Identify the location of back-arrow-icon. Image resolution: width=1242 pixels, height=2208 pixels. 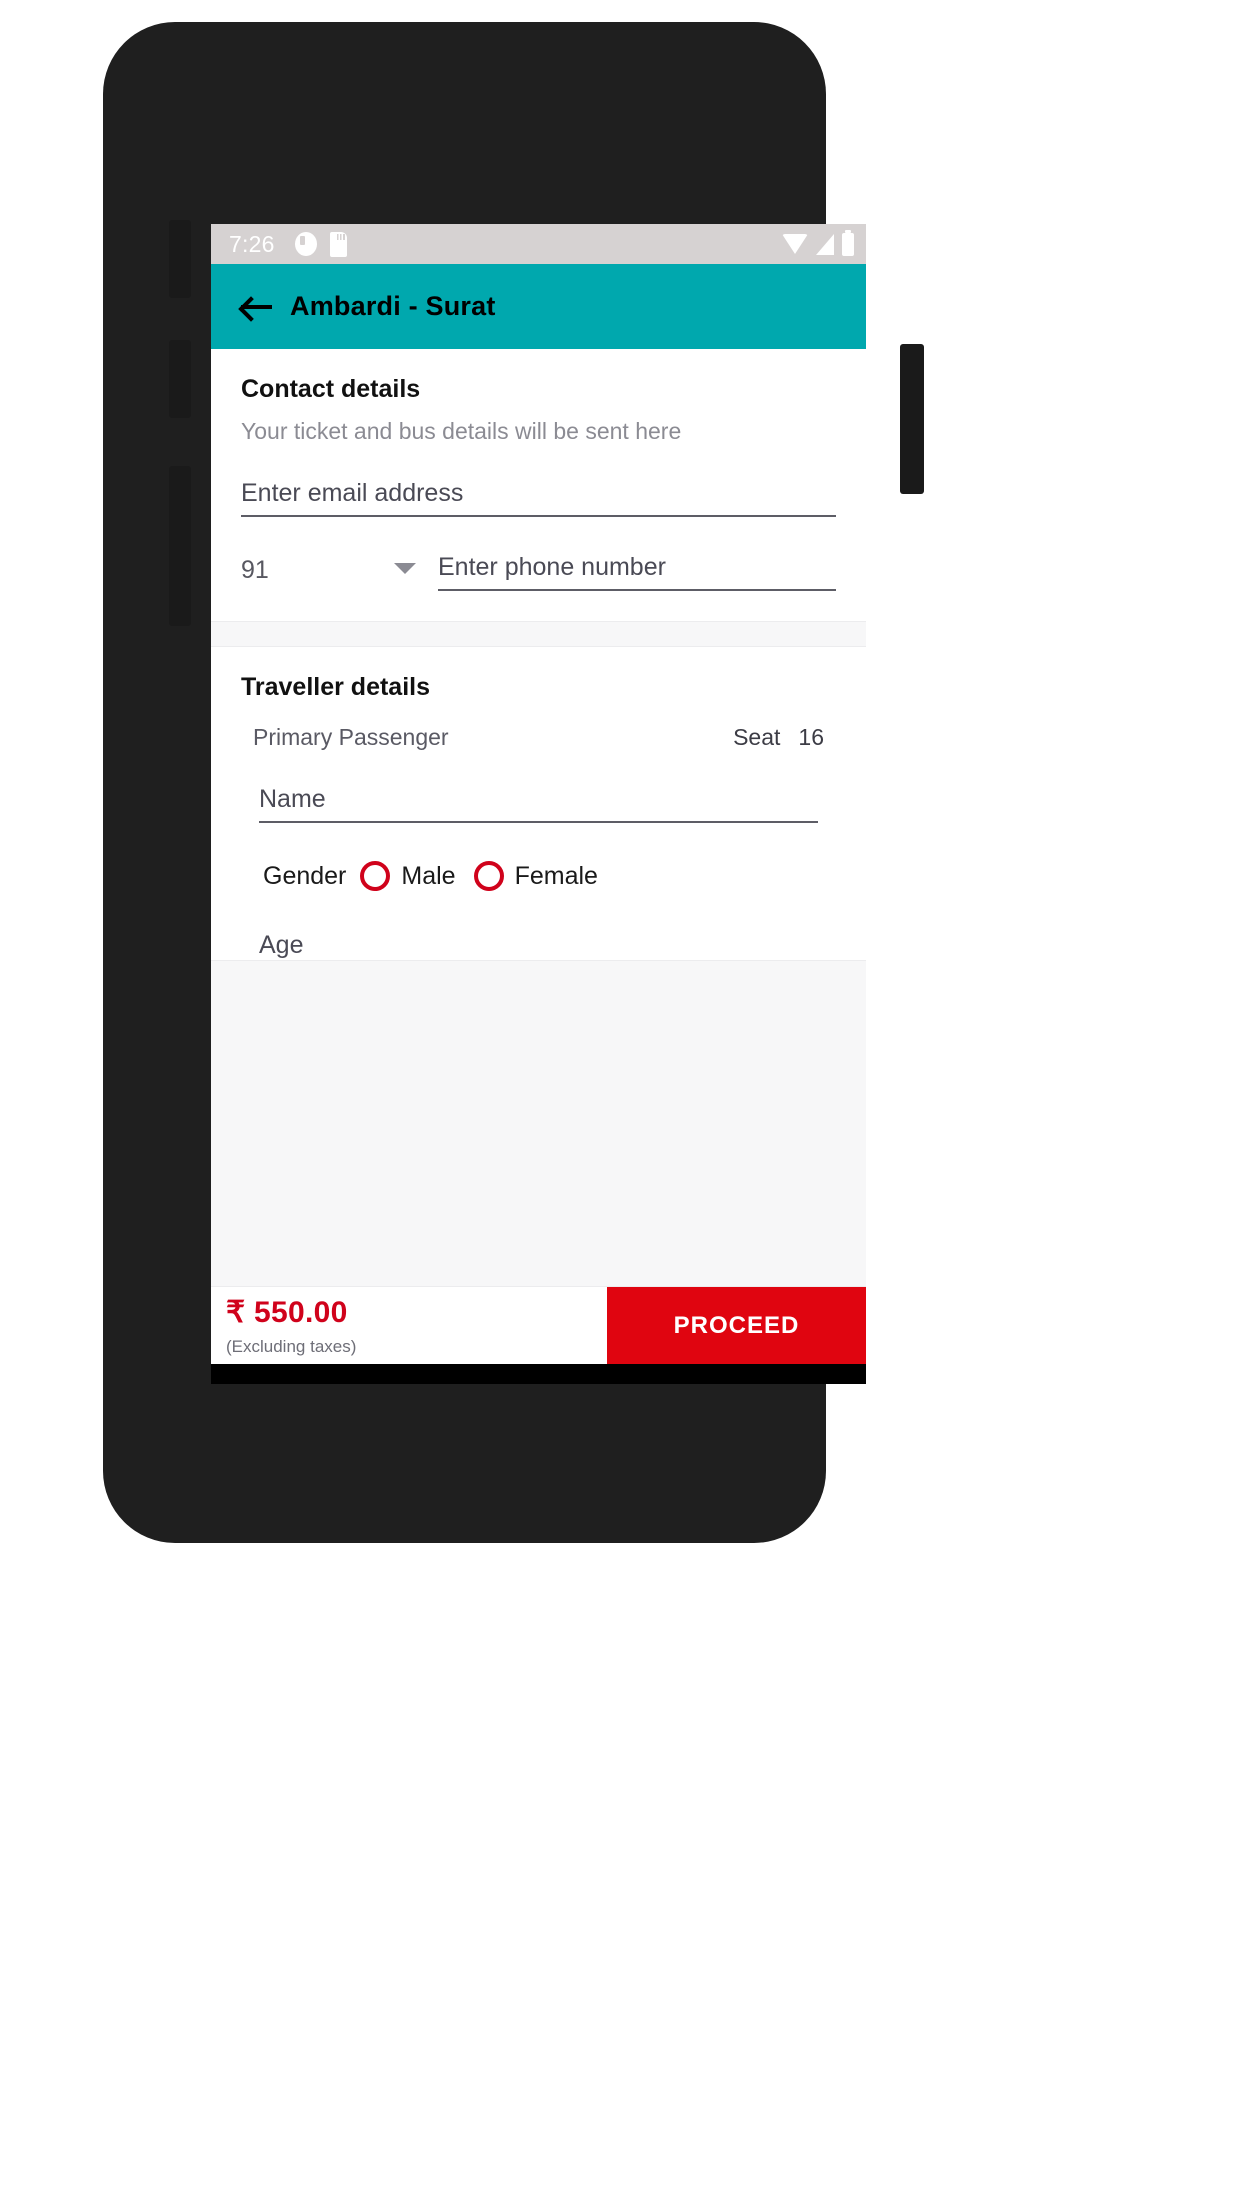
(257, 307).